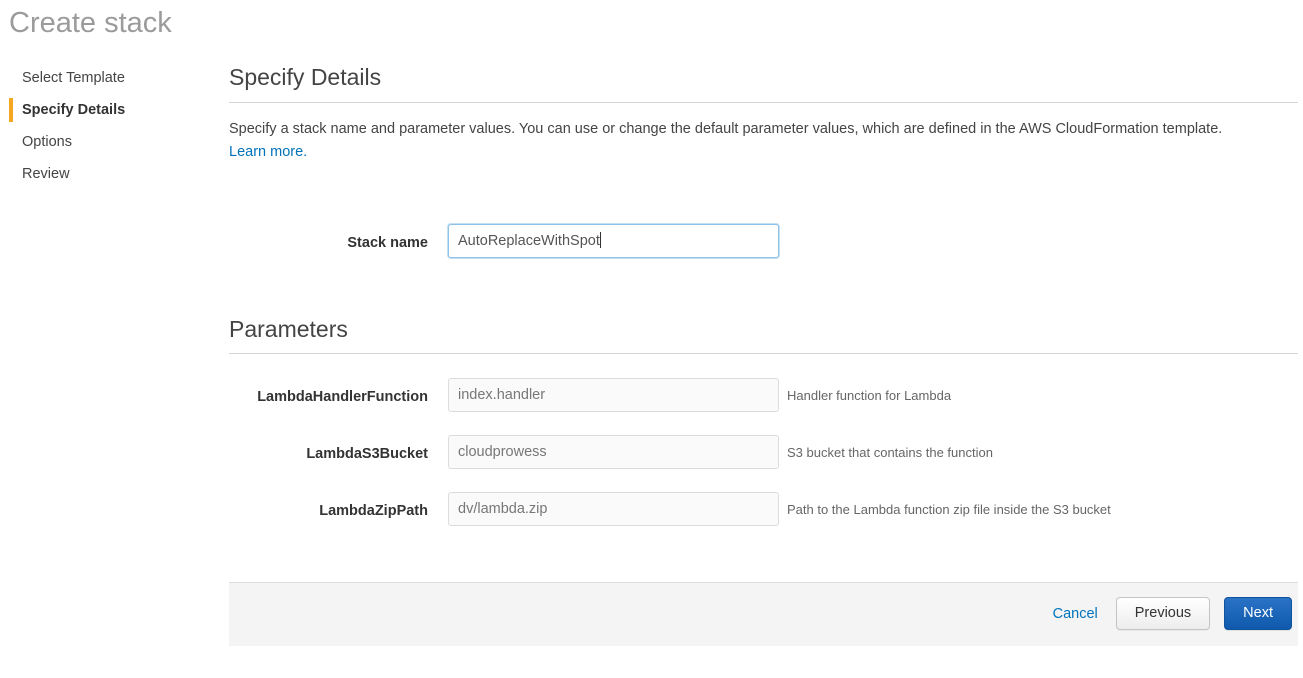  Describe the element at coordinates (46, 174) in the screenshot. I see `sidebar-item-label: Review` at that location.